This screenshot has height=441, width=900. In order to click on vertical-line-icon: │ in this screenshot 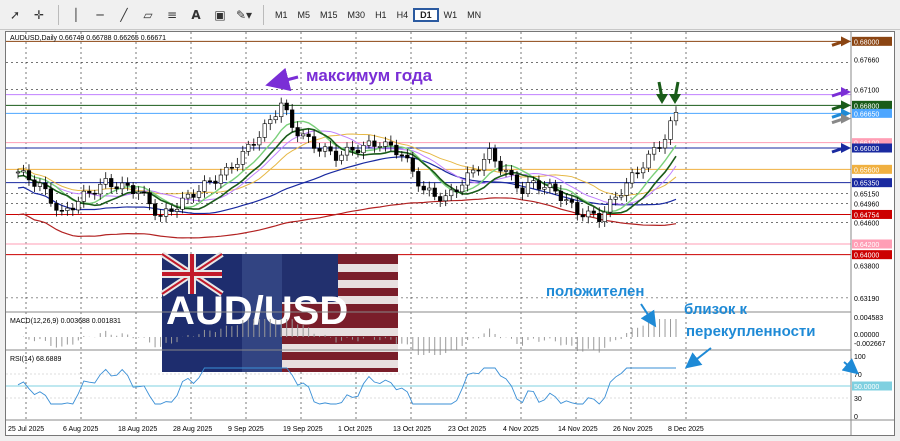, I will do `click(76, 15)`.